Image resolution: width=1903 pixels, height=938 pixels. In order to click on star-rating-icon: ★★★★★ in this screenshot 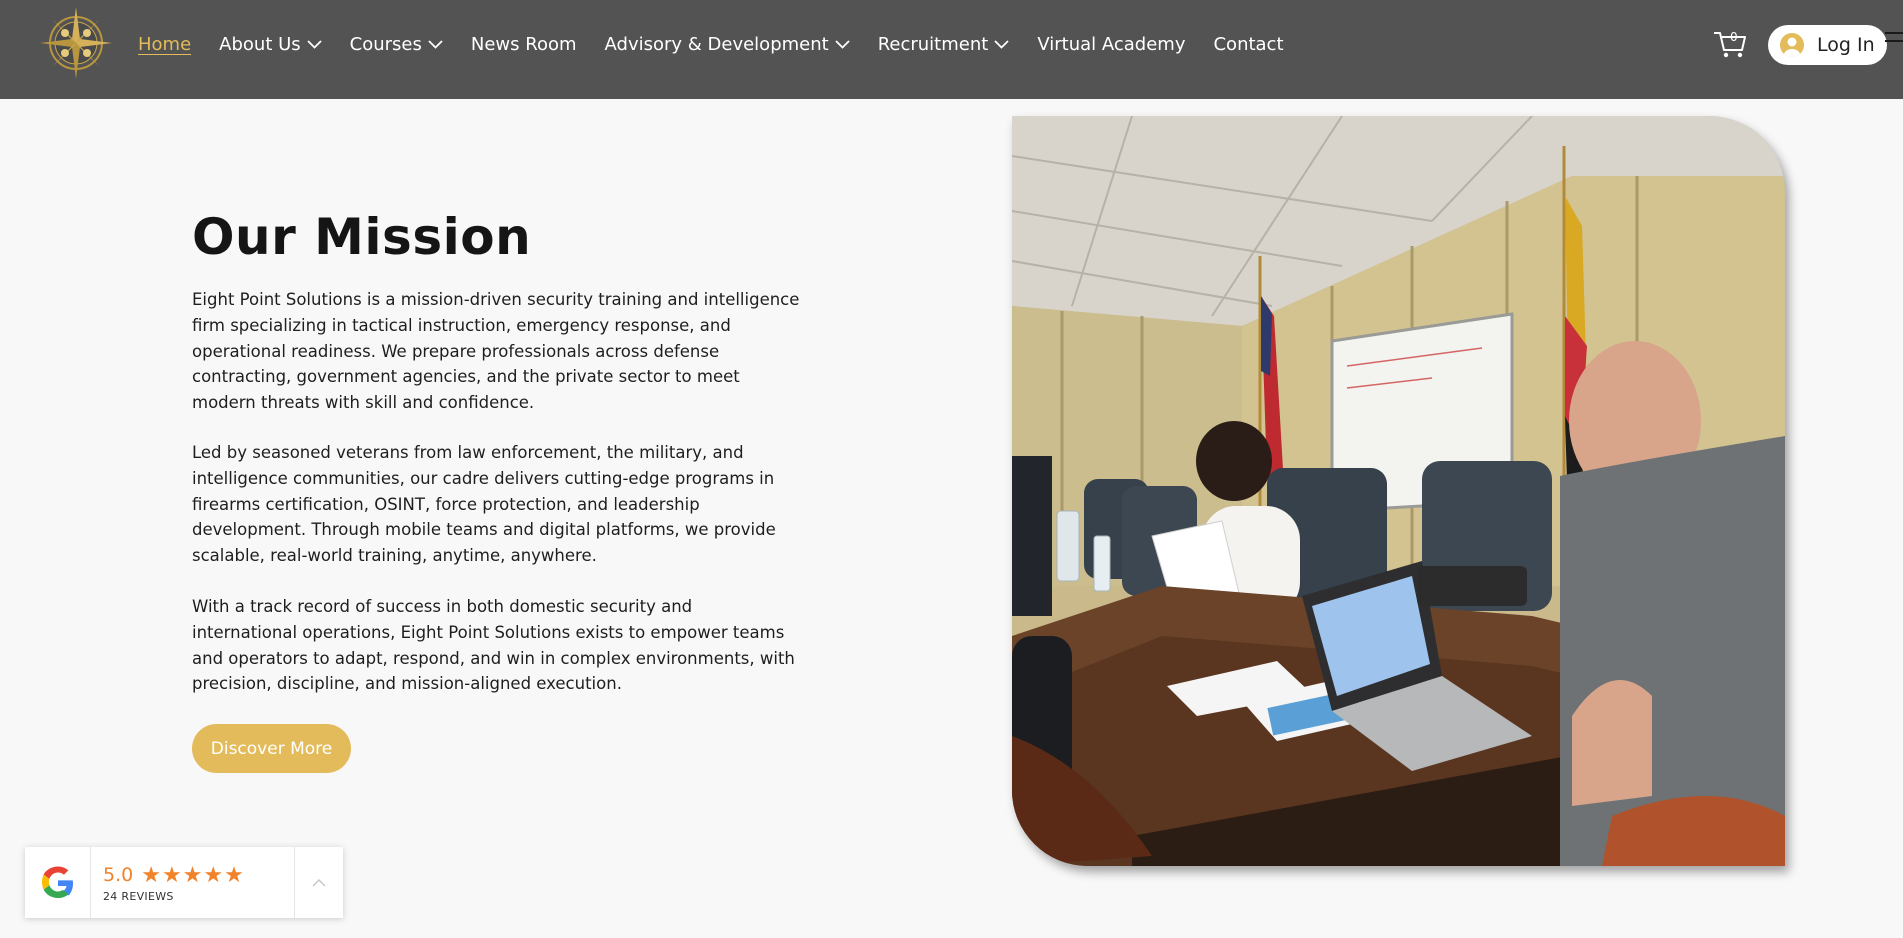, I will do `click(193, 875)`.